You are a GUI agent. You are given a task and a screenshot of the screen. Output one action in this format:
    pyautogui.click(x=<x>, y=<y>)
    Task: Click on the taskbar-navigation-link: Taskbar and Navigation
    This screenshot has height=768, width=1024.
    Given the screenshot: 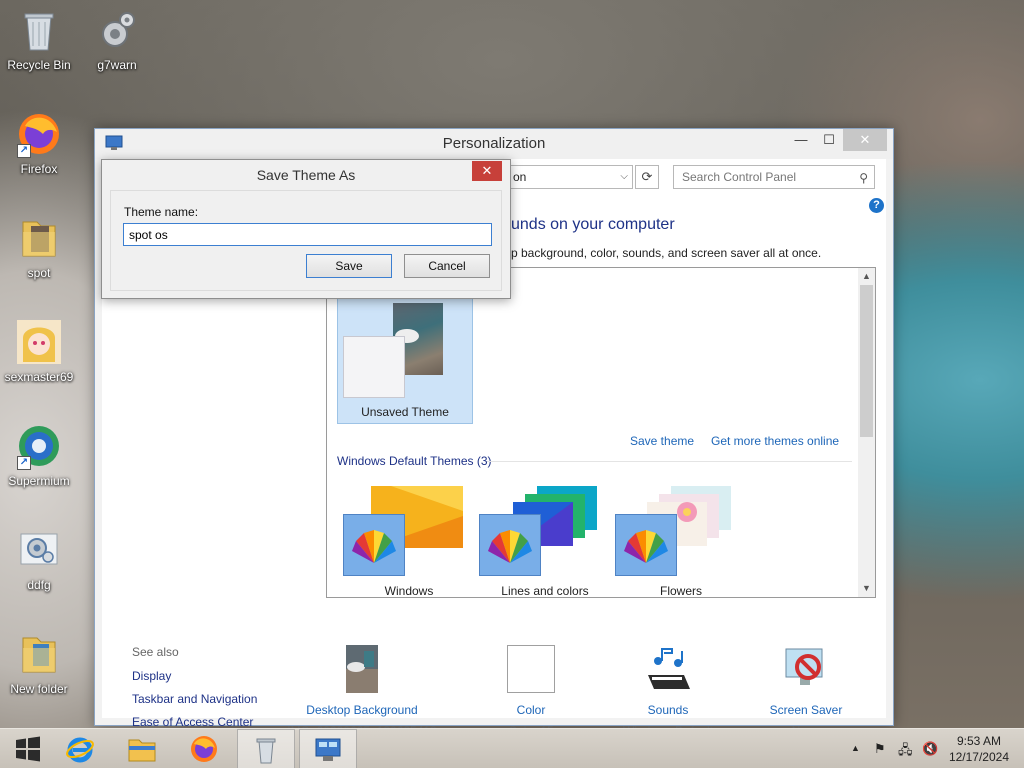 What is the action you would take?
    pyautogui.click(x=194, y=699)
    